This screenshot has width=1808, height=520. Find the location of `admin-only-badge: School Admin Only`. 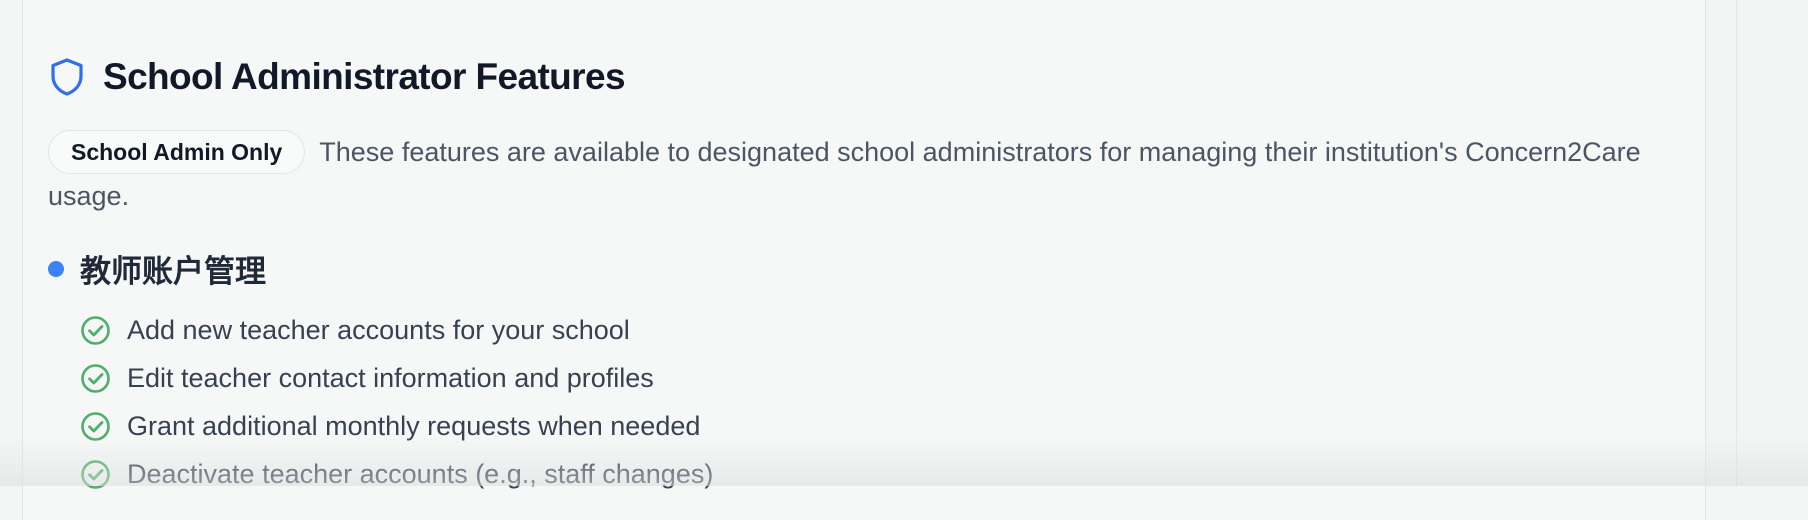

admin-only-badge: School Admin Only is located at coordinates (177, 152).